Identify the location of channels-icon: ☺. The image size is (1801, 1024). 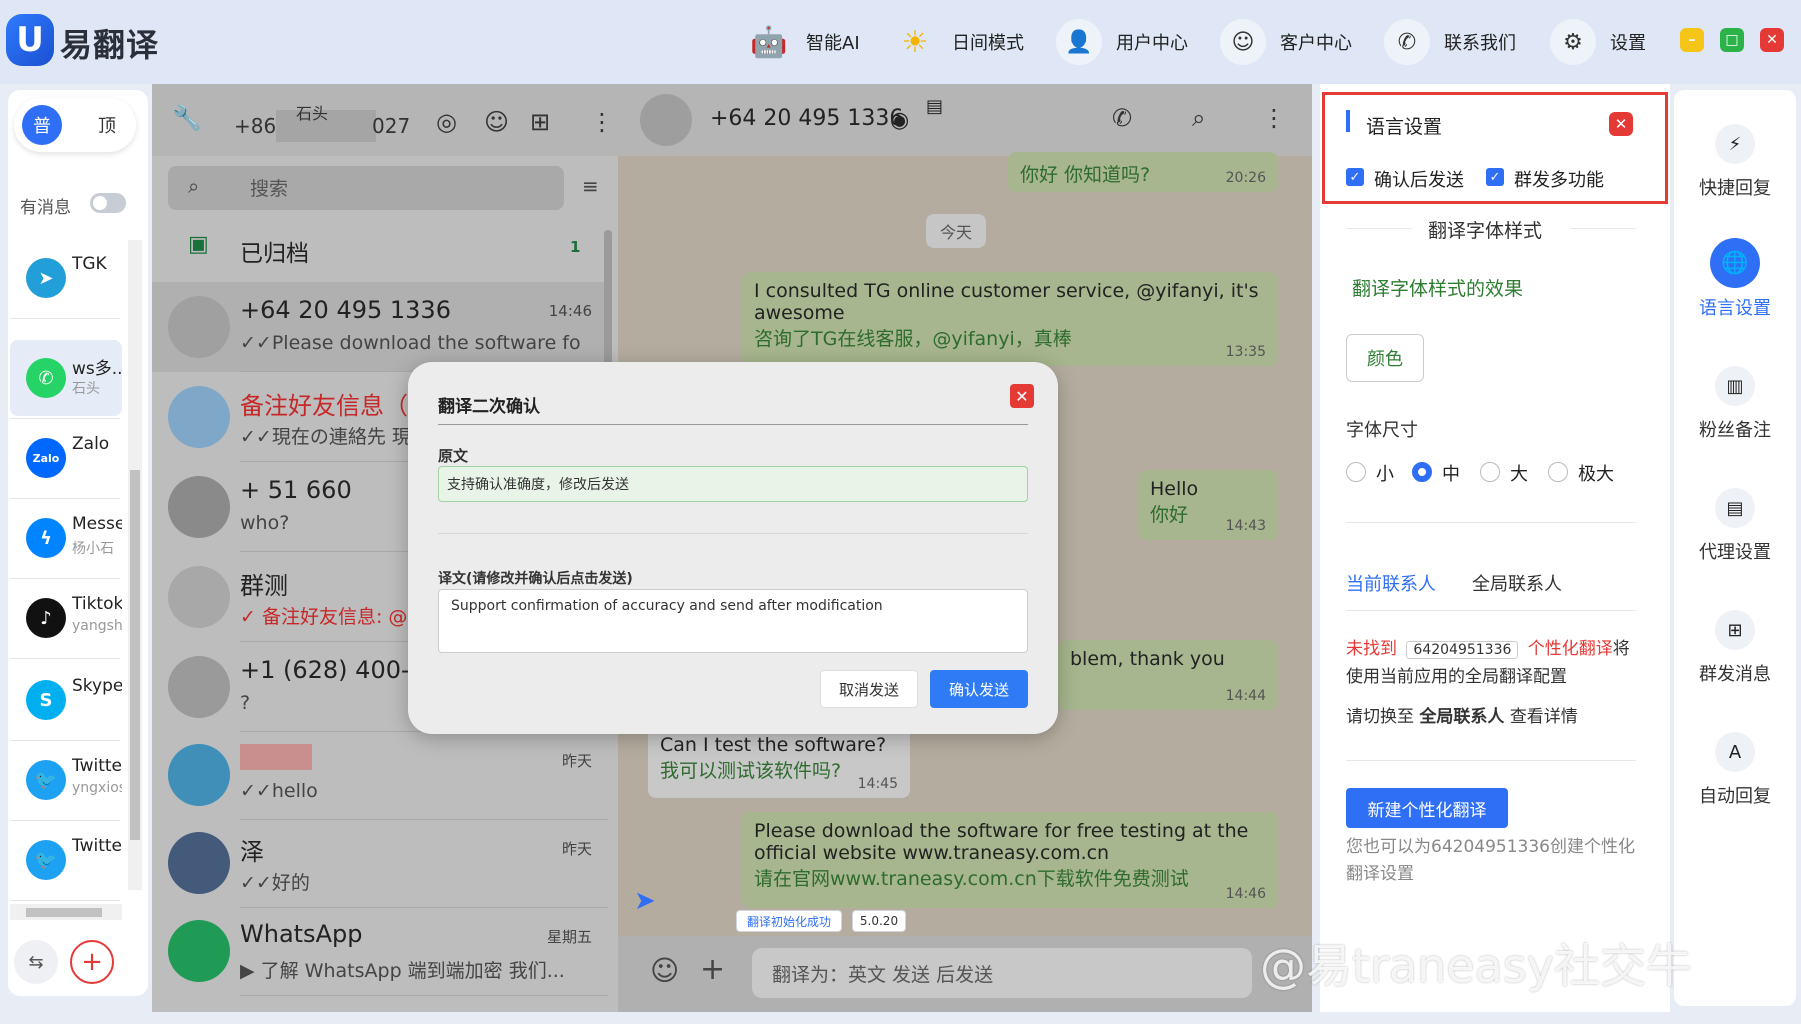
(496, 122).